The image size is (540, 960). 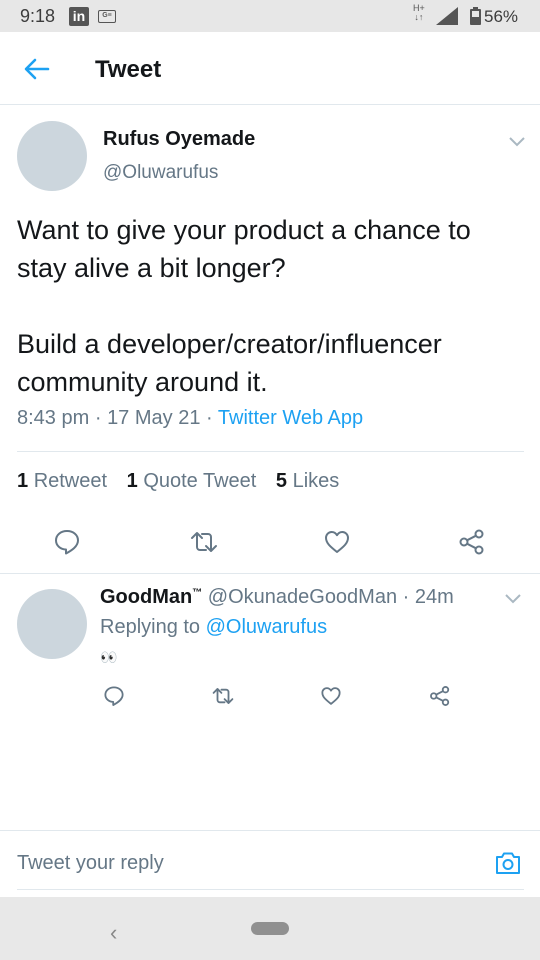 What do you see at coordinates (160, 173) in the screenshot?
I see `author-handle: @Oluwarufus` at bounding box center [160, 173].